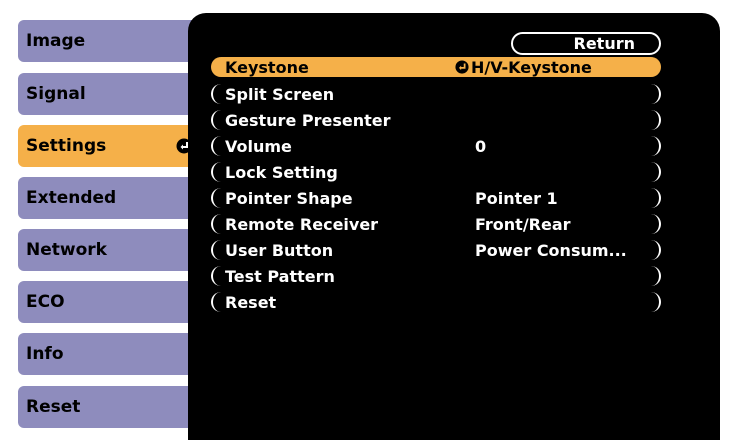  Describe the element at coordinates (462, 67) in the screenshot. I see `enter-icon` at that location.